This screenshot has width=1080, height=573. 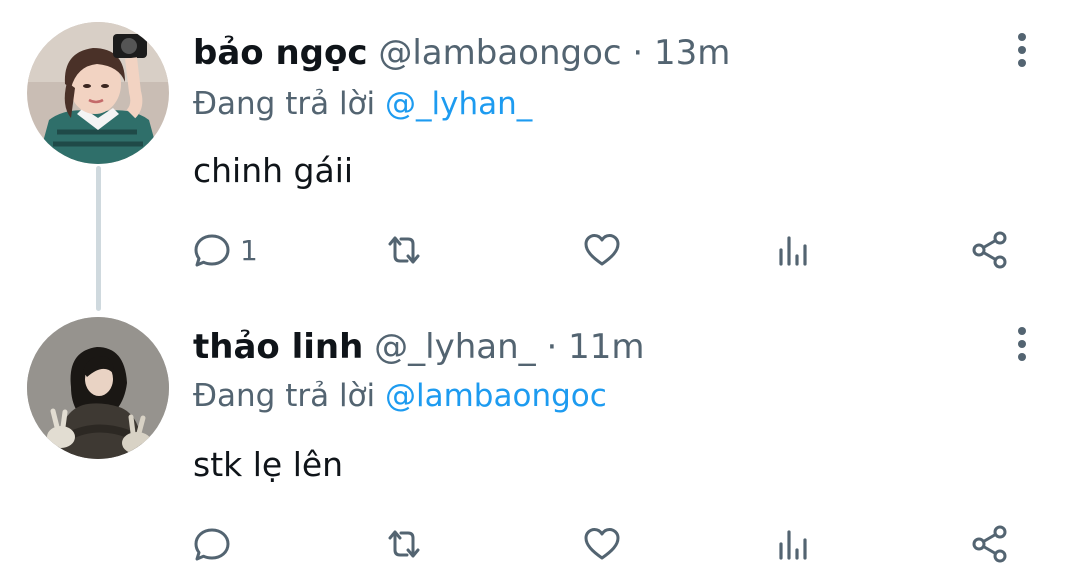 I want to click on replying-to: Đang trả lời @lambaongoc, so click(x=400, y=396).